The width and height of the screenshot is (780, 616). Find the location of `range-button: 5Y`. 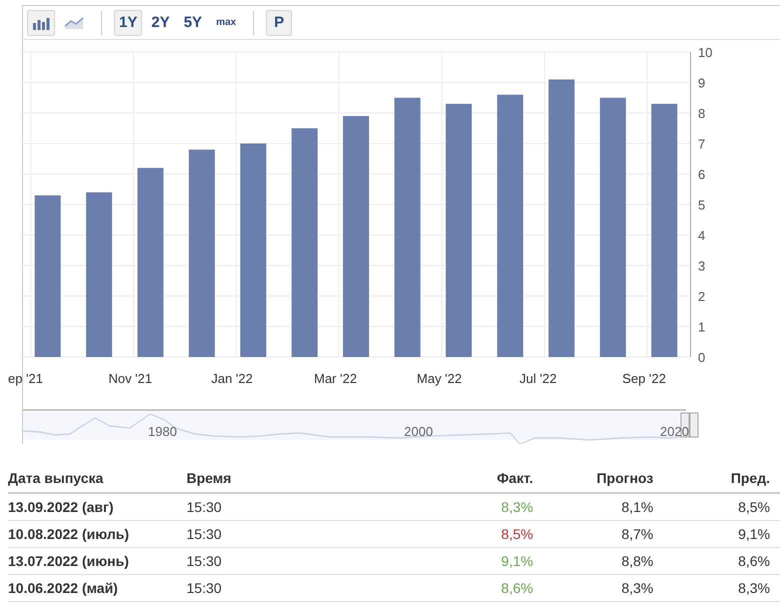

range-button: 5Y is located at coordinates (193, 23).